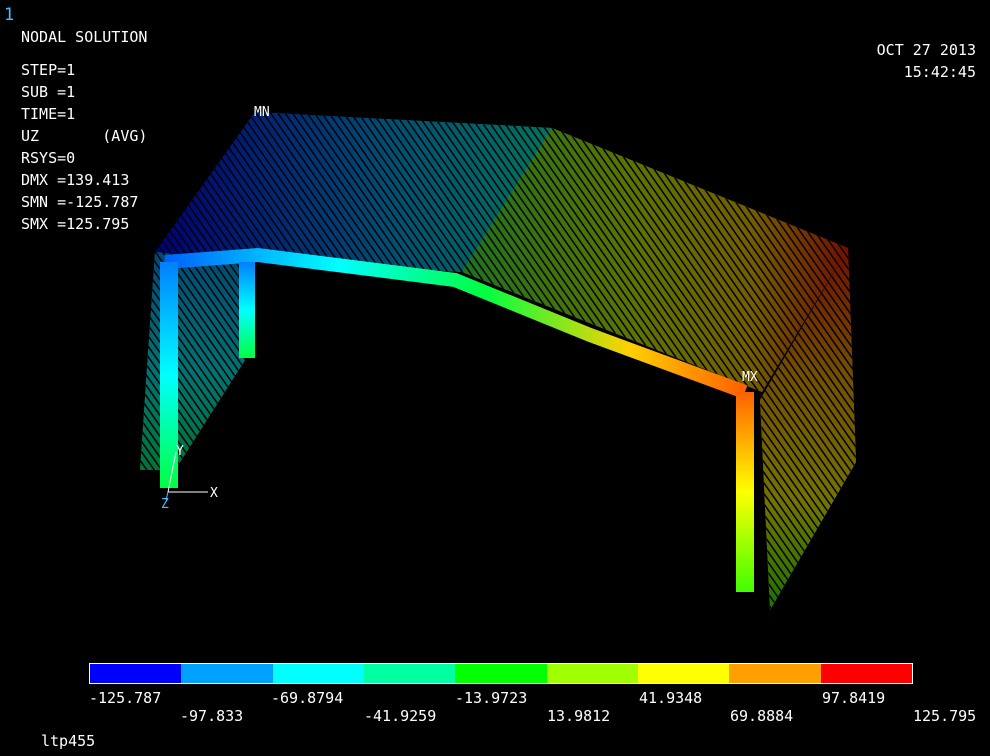 This screenshot has height=756, width=990. I want to click on legend-value: -97.833, so click(212, 716).